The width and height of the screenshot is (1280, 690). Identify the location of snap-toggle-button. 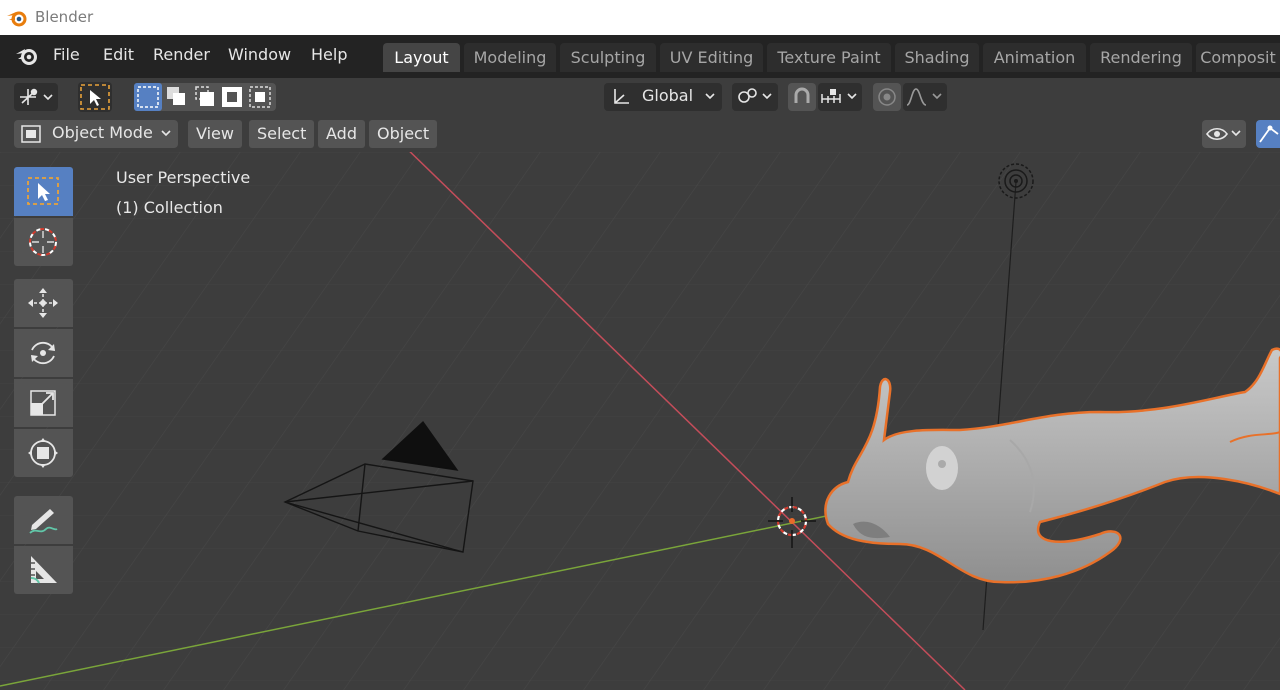
(802, 97).